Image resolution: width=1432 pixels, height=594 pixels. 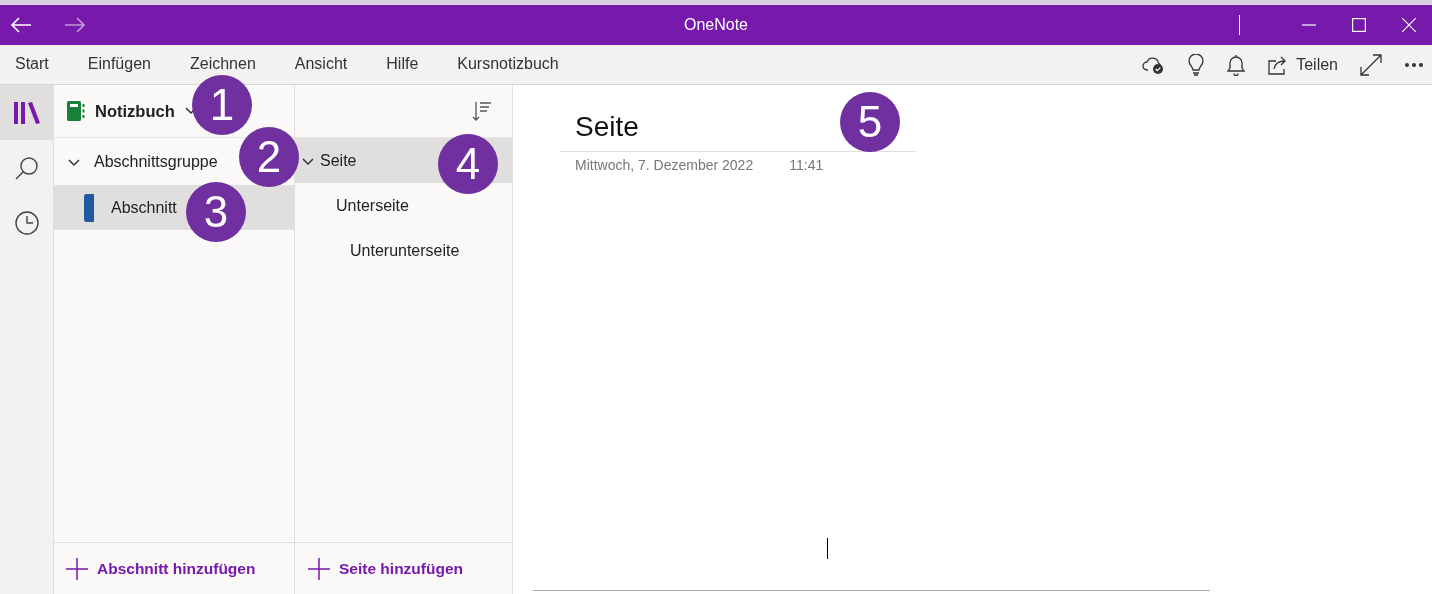 I want to click on back-arrow-icon, so click(x=21, y=25).